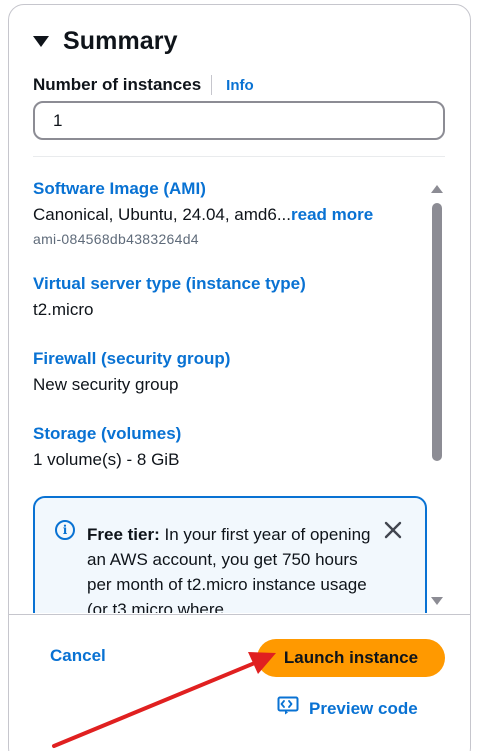 The height and width of the screenshot is (751, 477). I want to click on free-tier-label: Free tier:, so click(123, 534).